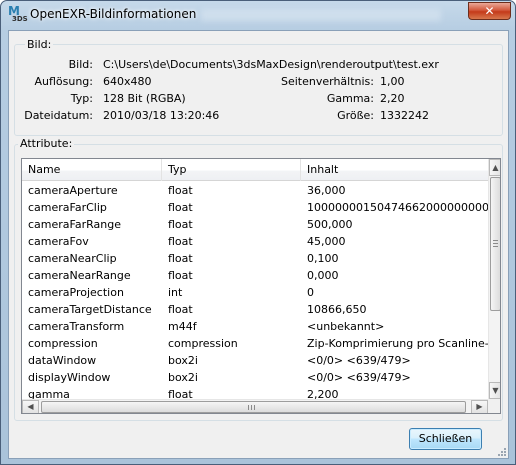 The image size is (516, 465). I want to click on attribute-name-cell: displayWindow, so click(69, 377).